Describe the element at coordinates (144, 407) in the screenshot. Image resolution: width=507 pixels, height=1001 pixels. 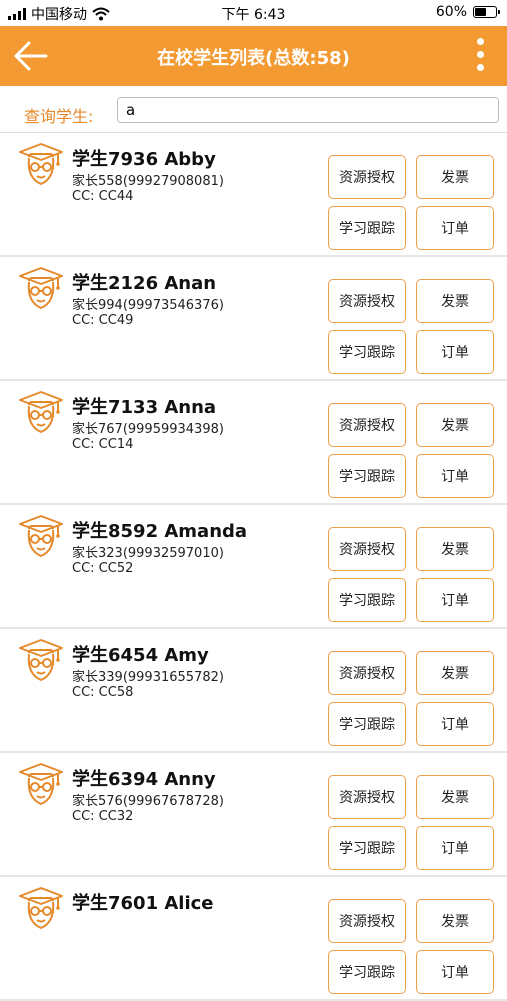
I see `student-name: 学生7133 Anna` at that location.